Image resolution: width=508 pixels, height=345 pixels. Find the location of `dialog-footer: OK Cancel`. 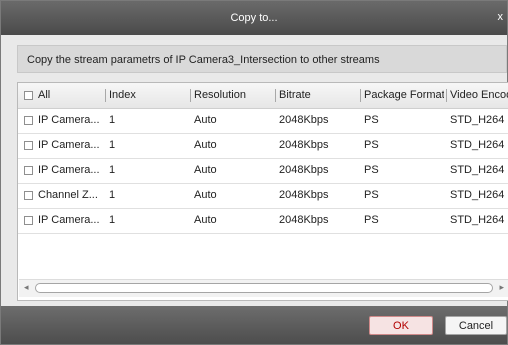

dialog-footer: OK Cancel is located at coordinates (254, 325).